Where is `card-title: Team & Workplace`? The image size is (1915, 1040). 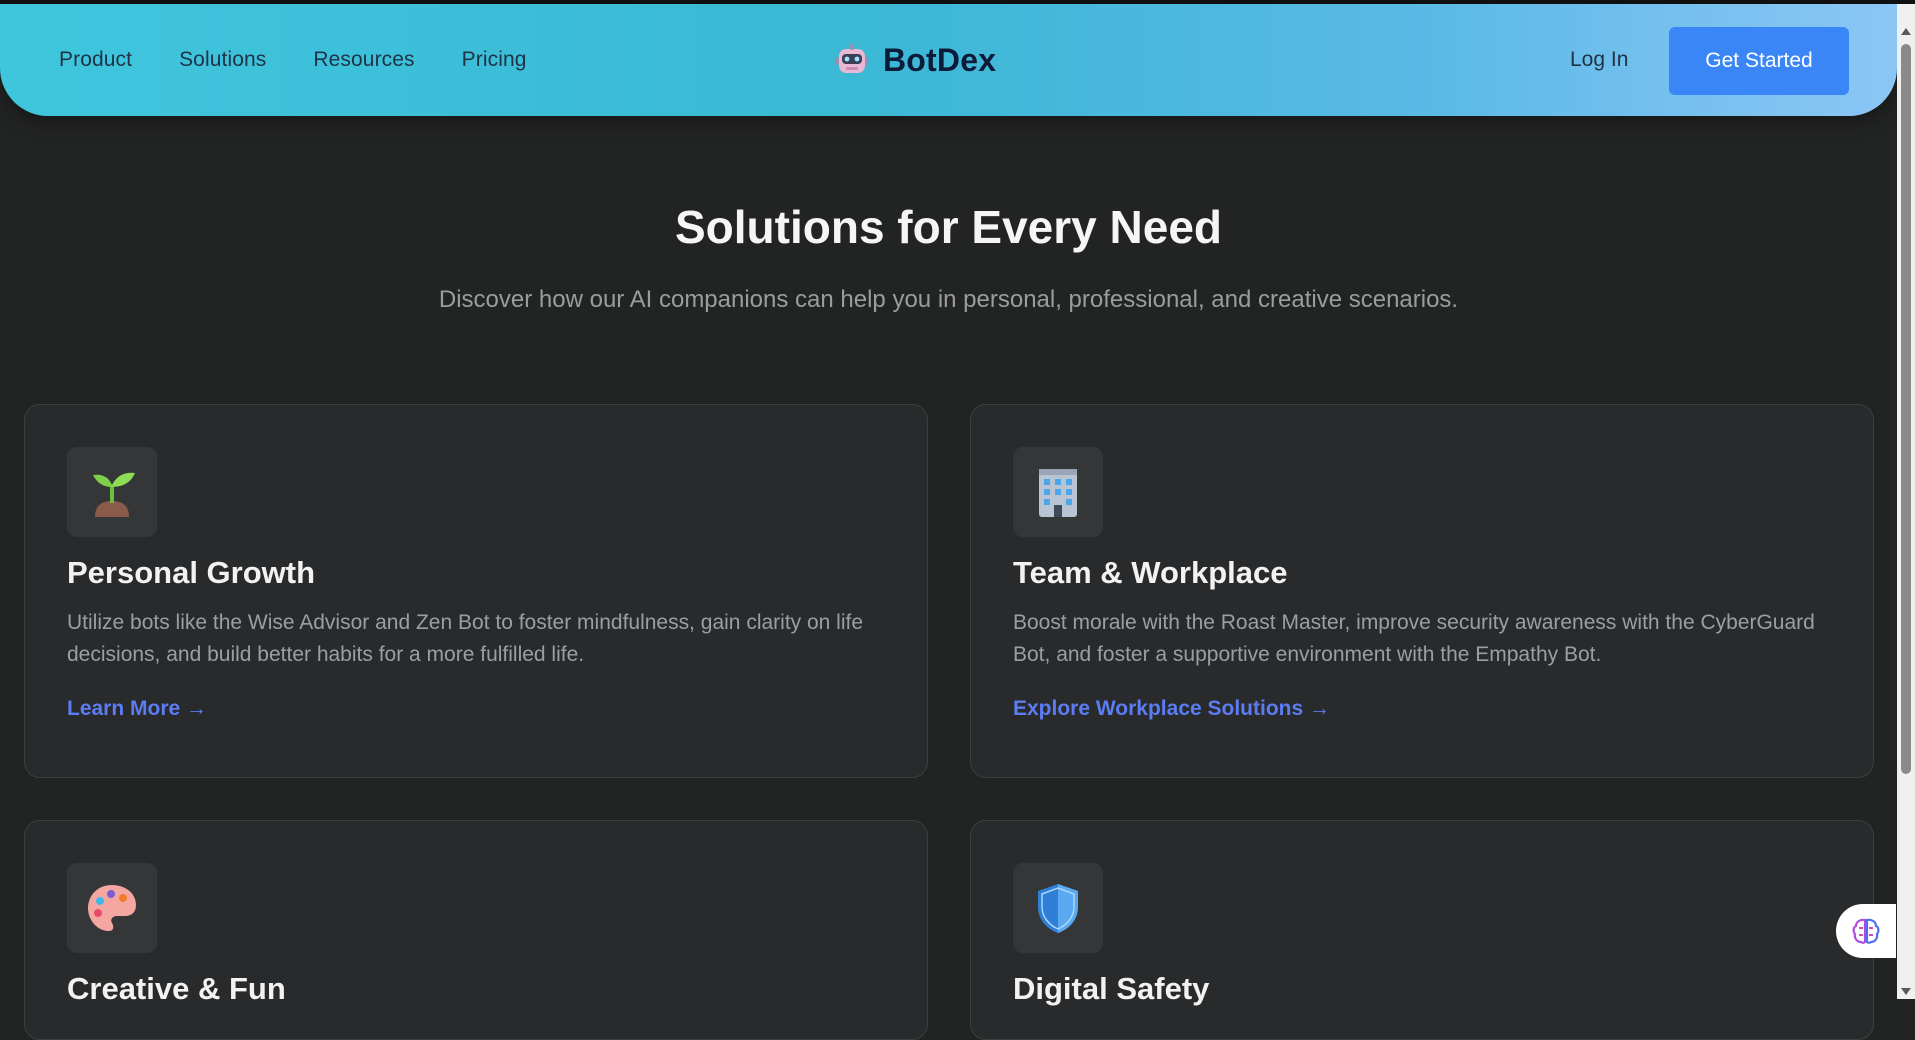 card-title: Team & Workplace is located at coordinates (1150, 572).